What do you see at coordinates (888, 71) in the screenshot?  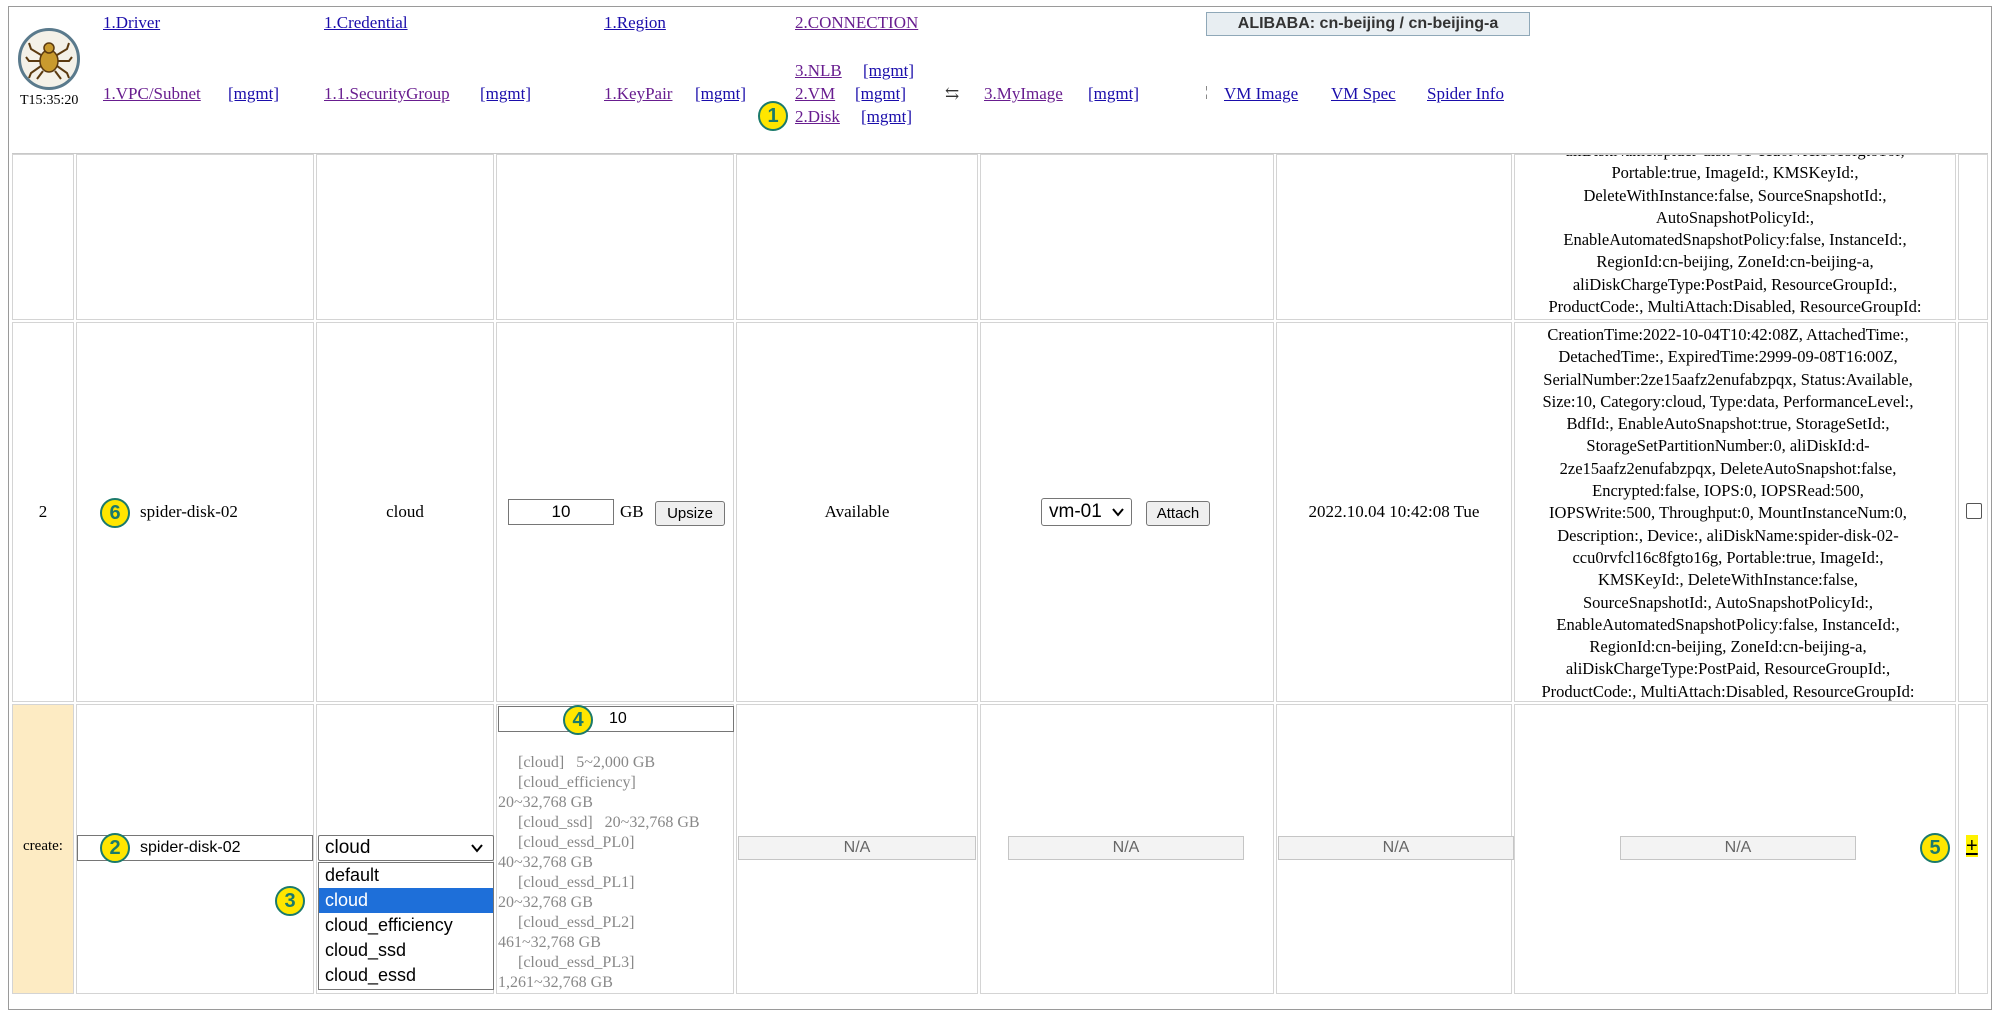 I see `nlb-mgmt-link: [mgmt]` at bounding box center [888, 71].